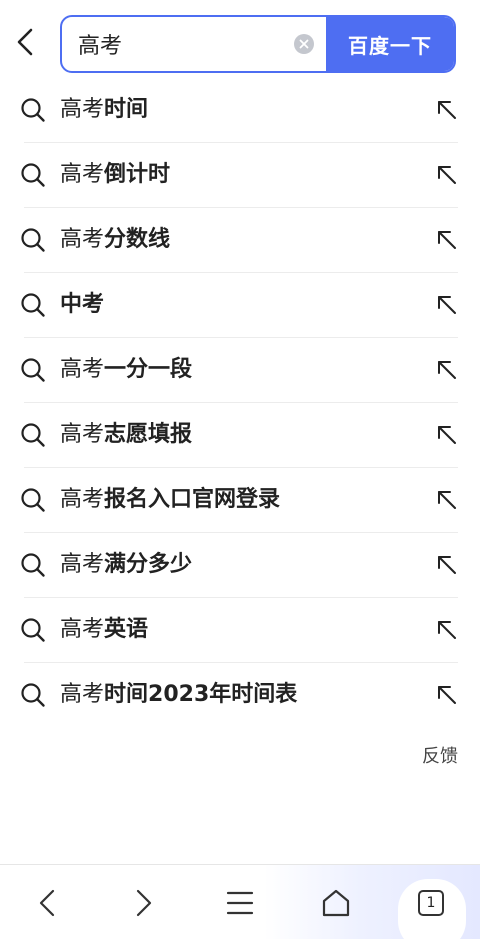 The width and height of the screenshot is (480, 939). I want to click on suggestion-text: 高考时间2023年时间表, so click(178, 694).